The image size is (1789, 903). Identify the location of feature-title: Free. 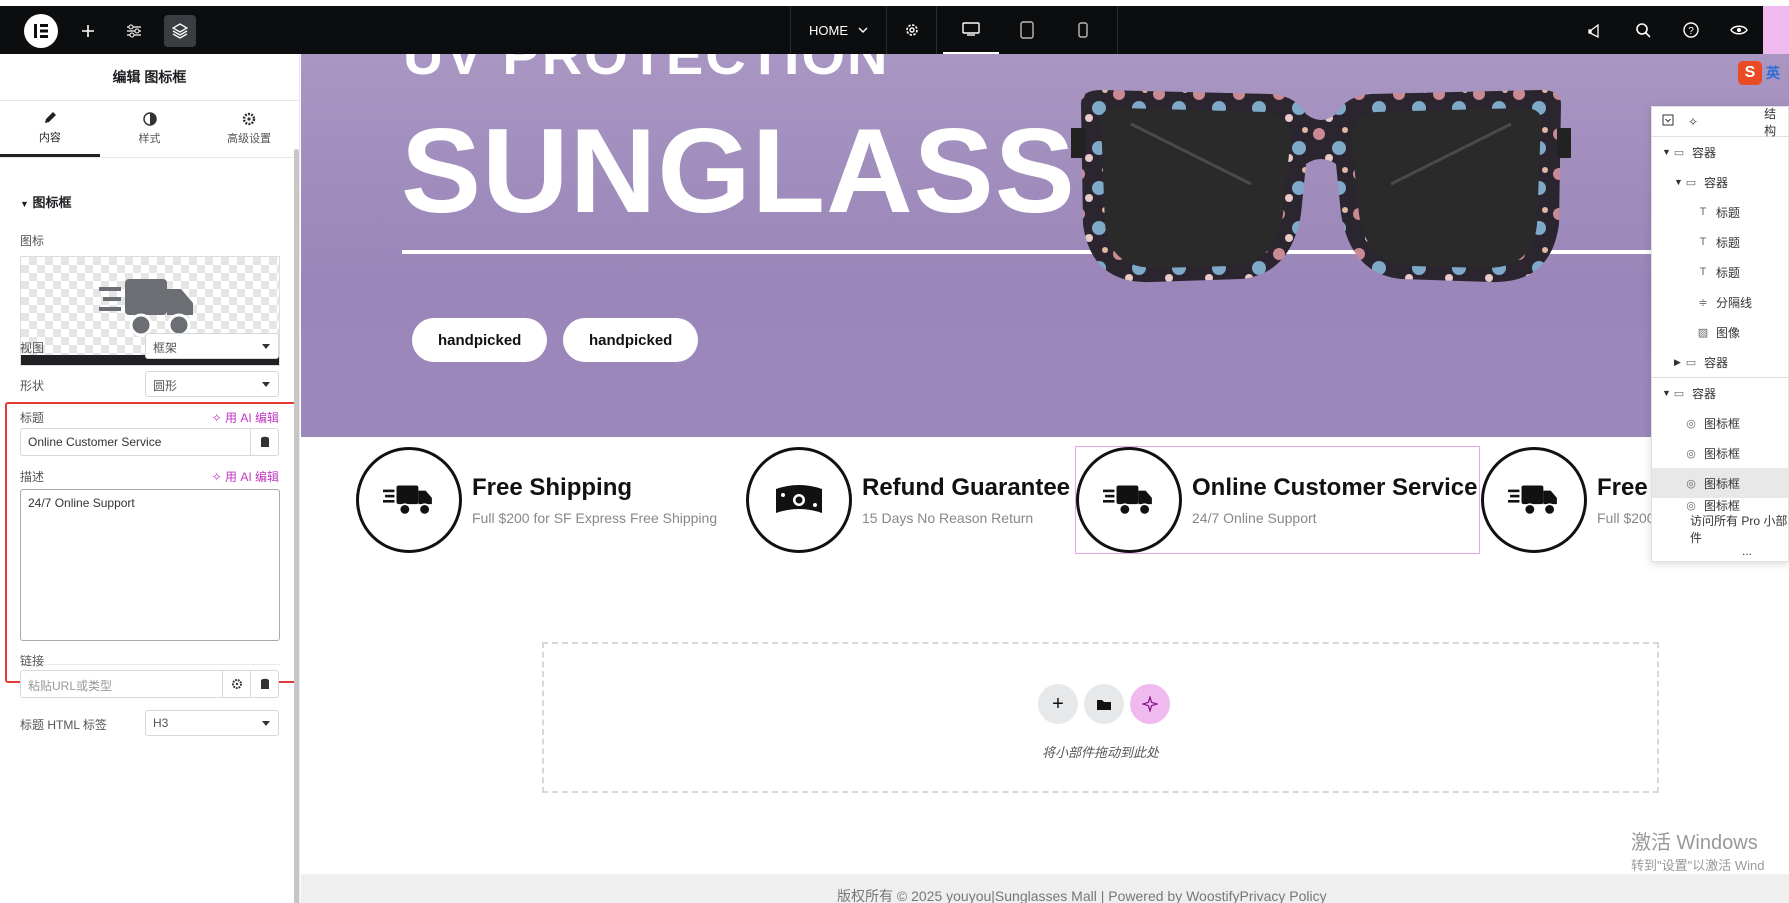
(1622, 487).